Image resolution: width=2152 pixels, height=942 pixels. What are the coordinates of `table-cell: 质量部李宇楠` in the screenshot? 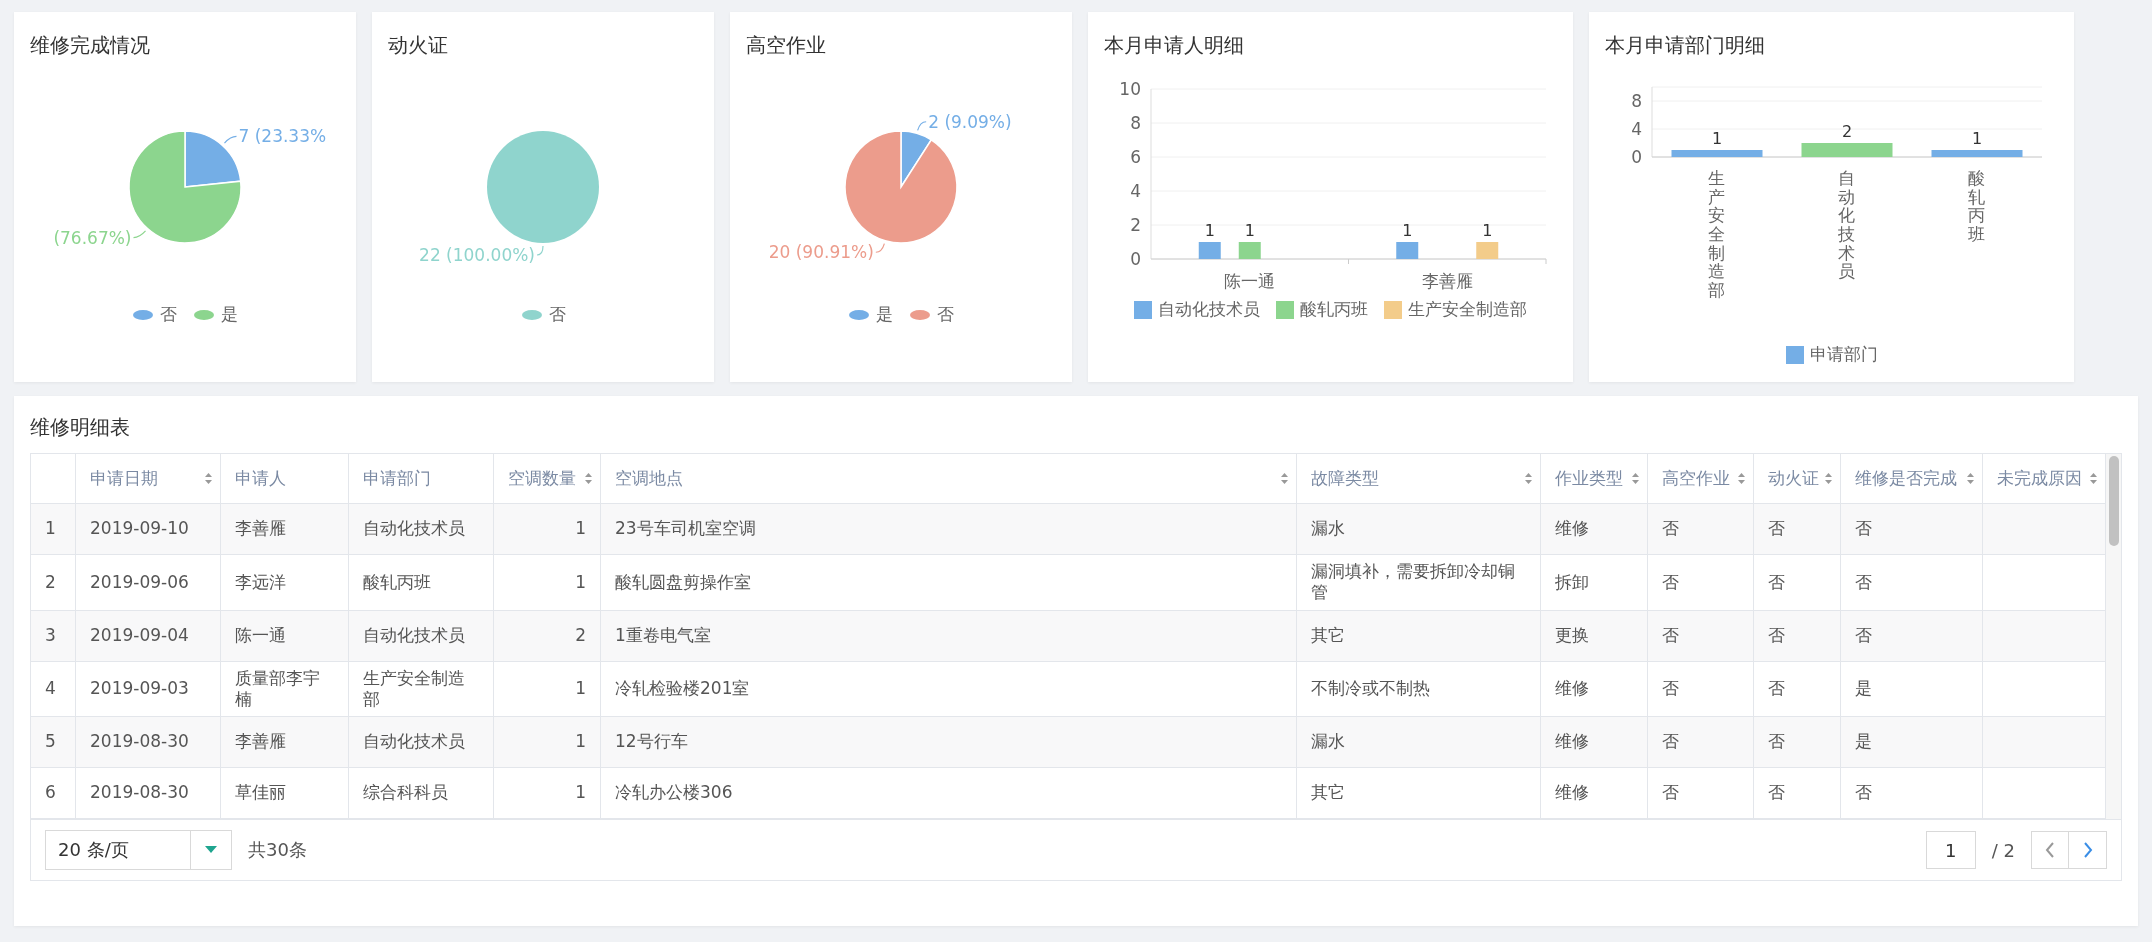 It's located at (285, 689).